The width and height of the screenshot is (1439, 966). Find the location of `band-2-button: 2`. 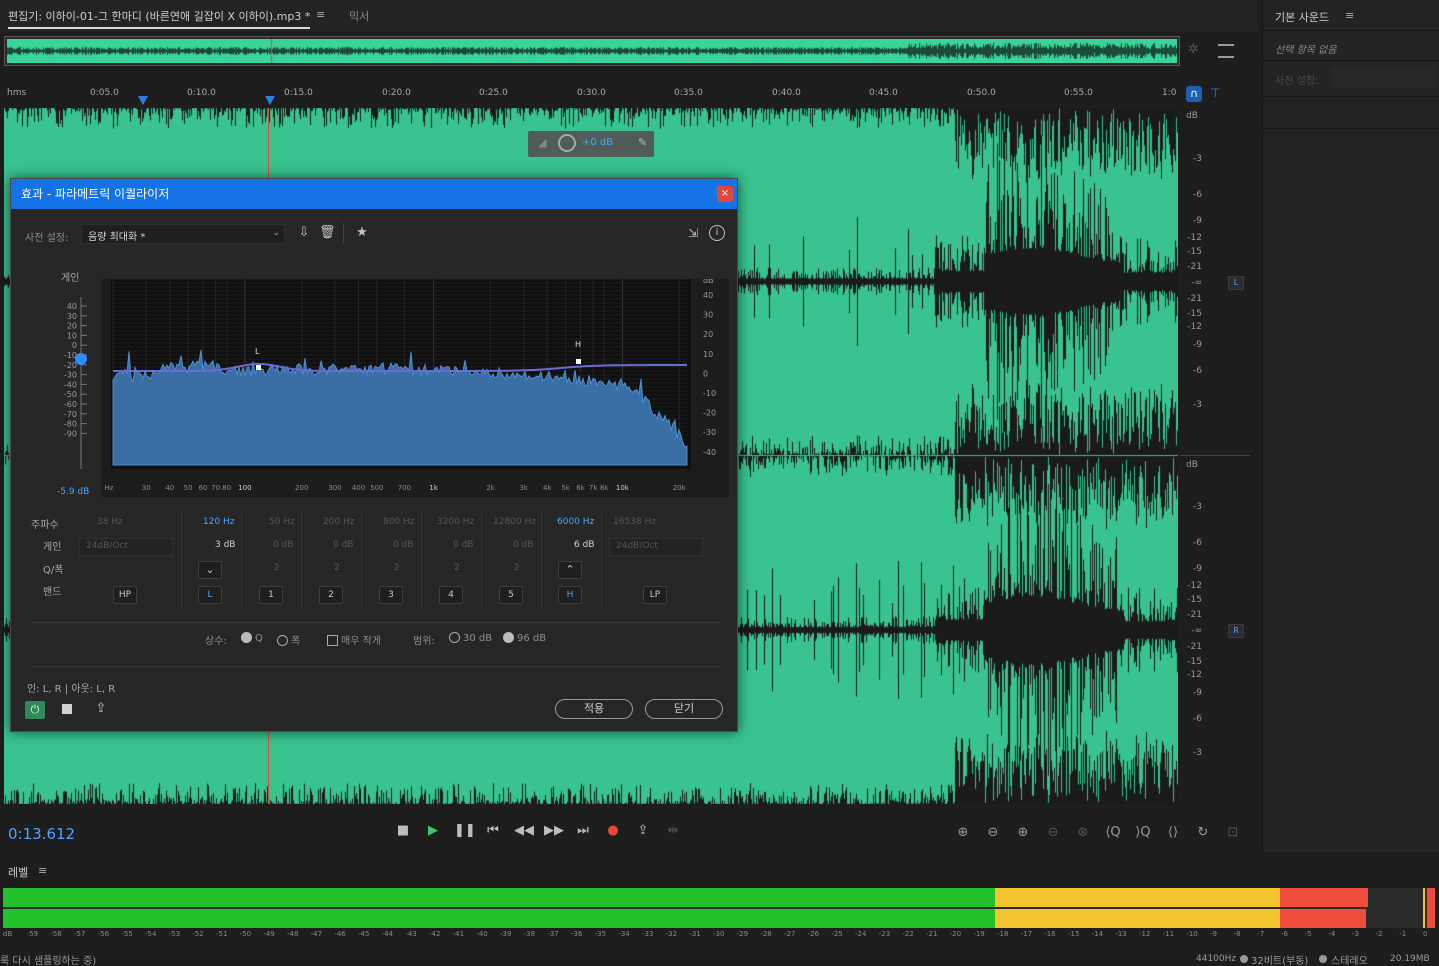

band-2-button: 2 is located at coordinates (331, 595).